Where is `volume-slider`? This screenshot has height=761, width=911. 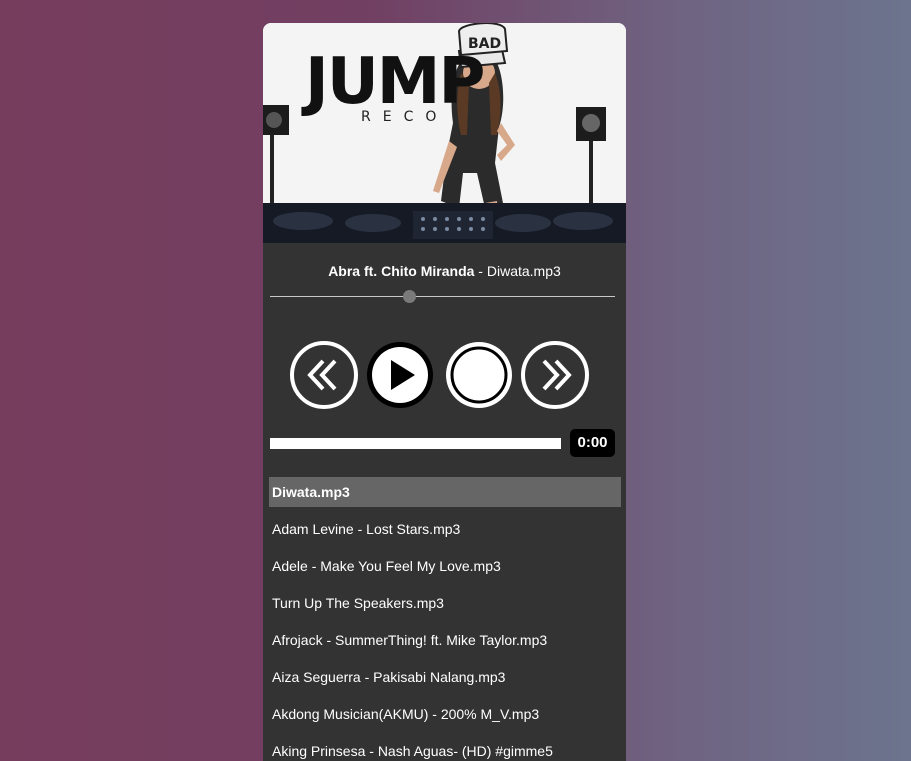
volume-slider is located at coordinates (442, 296).